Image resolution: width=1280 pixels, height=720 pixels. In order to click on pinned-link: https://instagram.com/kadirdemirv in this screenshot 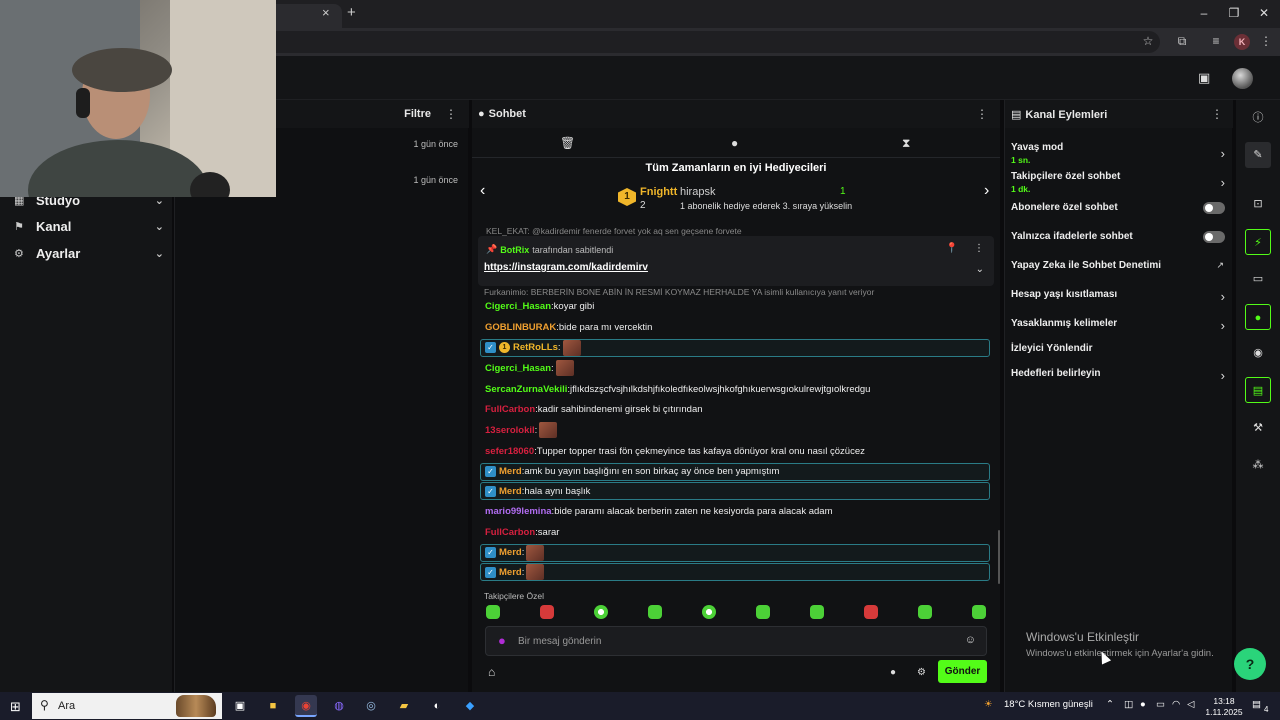, I will do `click(566, 267)`.